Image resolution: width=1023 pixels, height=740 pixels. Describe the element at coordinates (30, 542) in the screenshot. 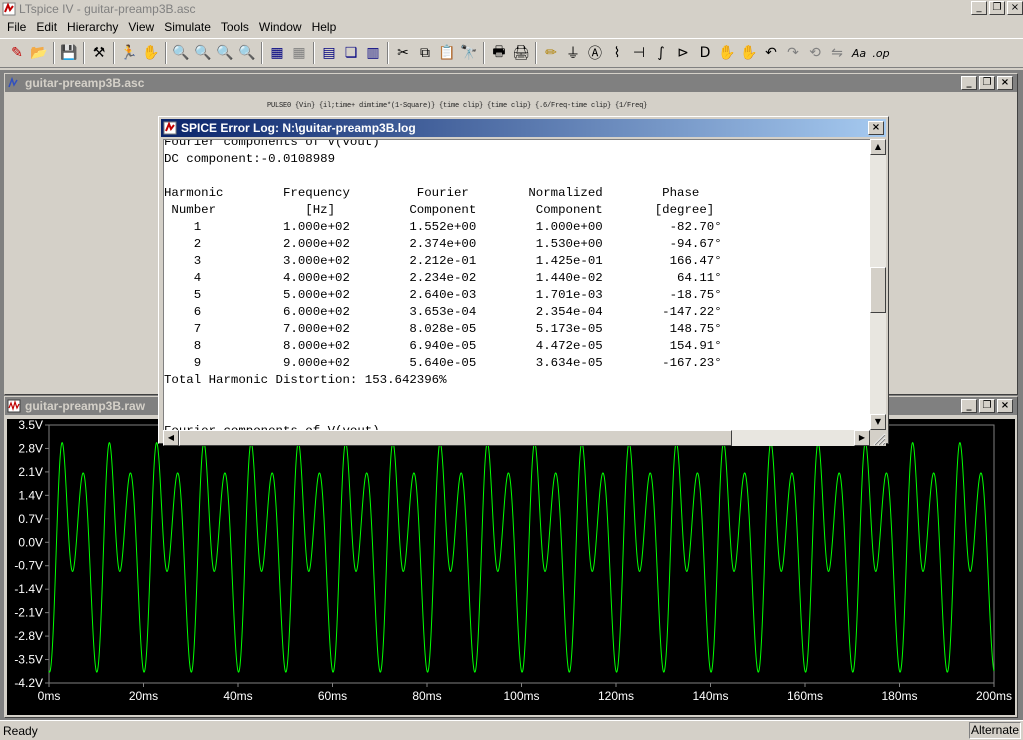

I see `y-tick-label: 0.0V` at that location.